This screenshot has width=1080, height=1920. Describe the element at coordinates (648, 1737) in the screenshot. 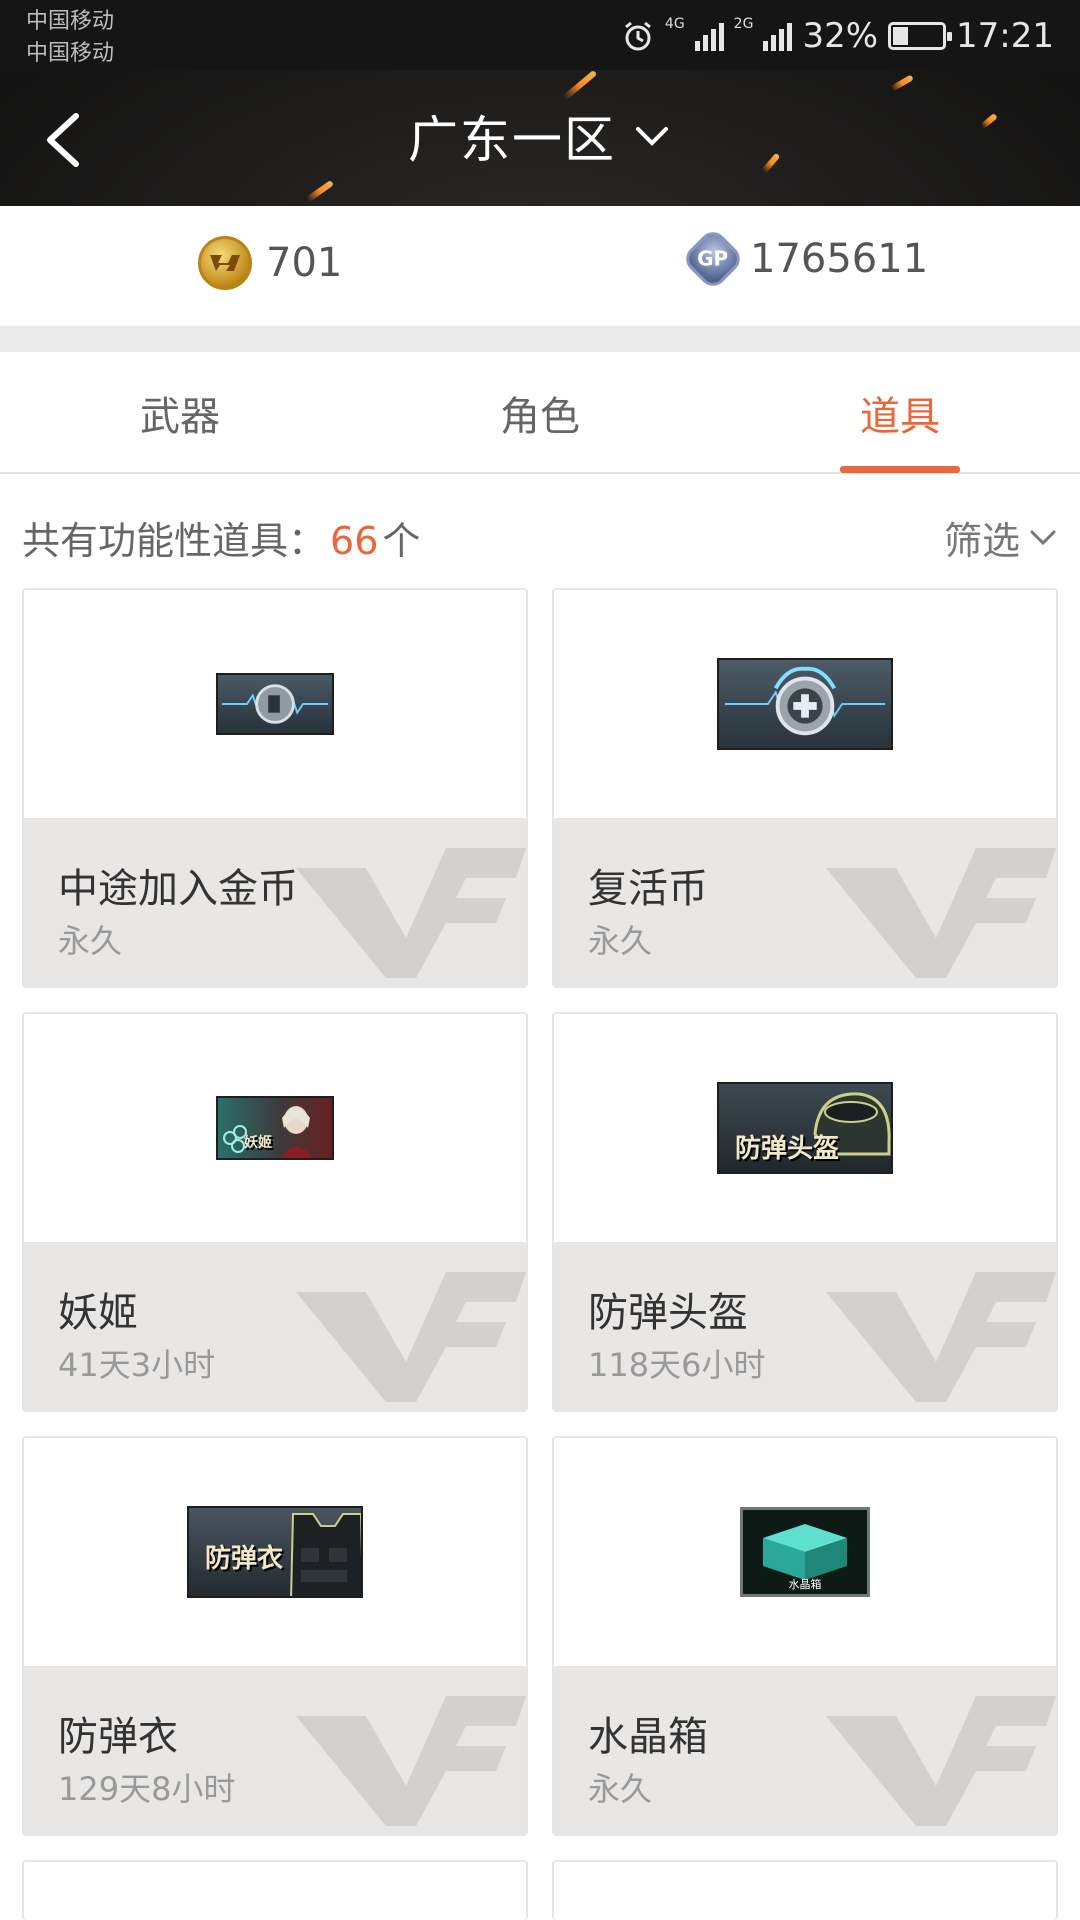

I see `item-name: 水晶箱` at that location.